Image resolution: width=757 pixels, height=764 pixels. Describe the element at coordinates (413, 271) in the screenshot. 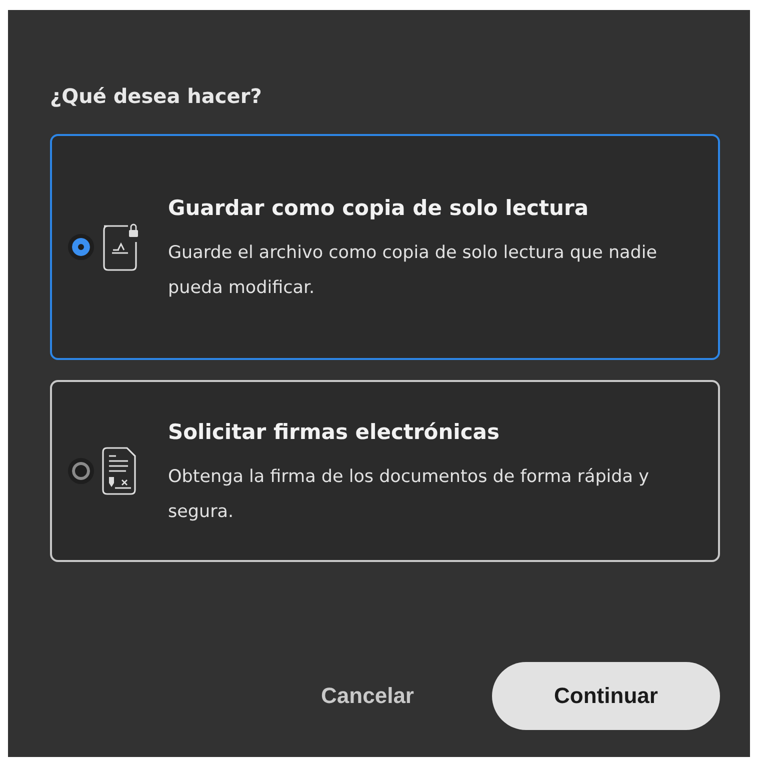

I see `option-description: Guarde el archivo como copia de solo lectura que nadie pueda modificar.` at that location.